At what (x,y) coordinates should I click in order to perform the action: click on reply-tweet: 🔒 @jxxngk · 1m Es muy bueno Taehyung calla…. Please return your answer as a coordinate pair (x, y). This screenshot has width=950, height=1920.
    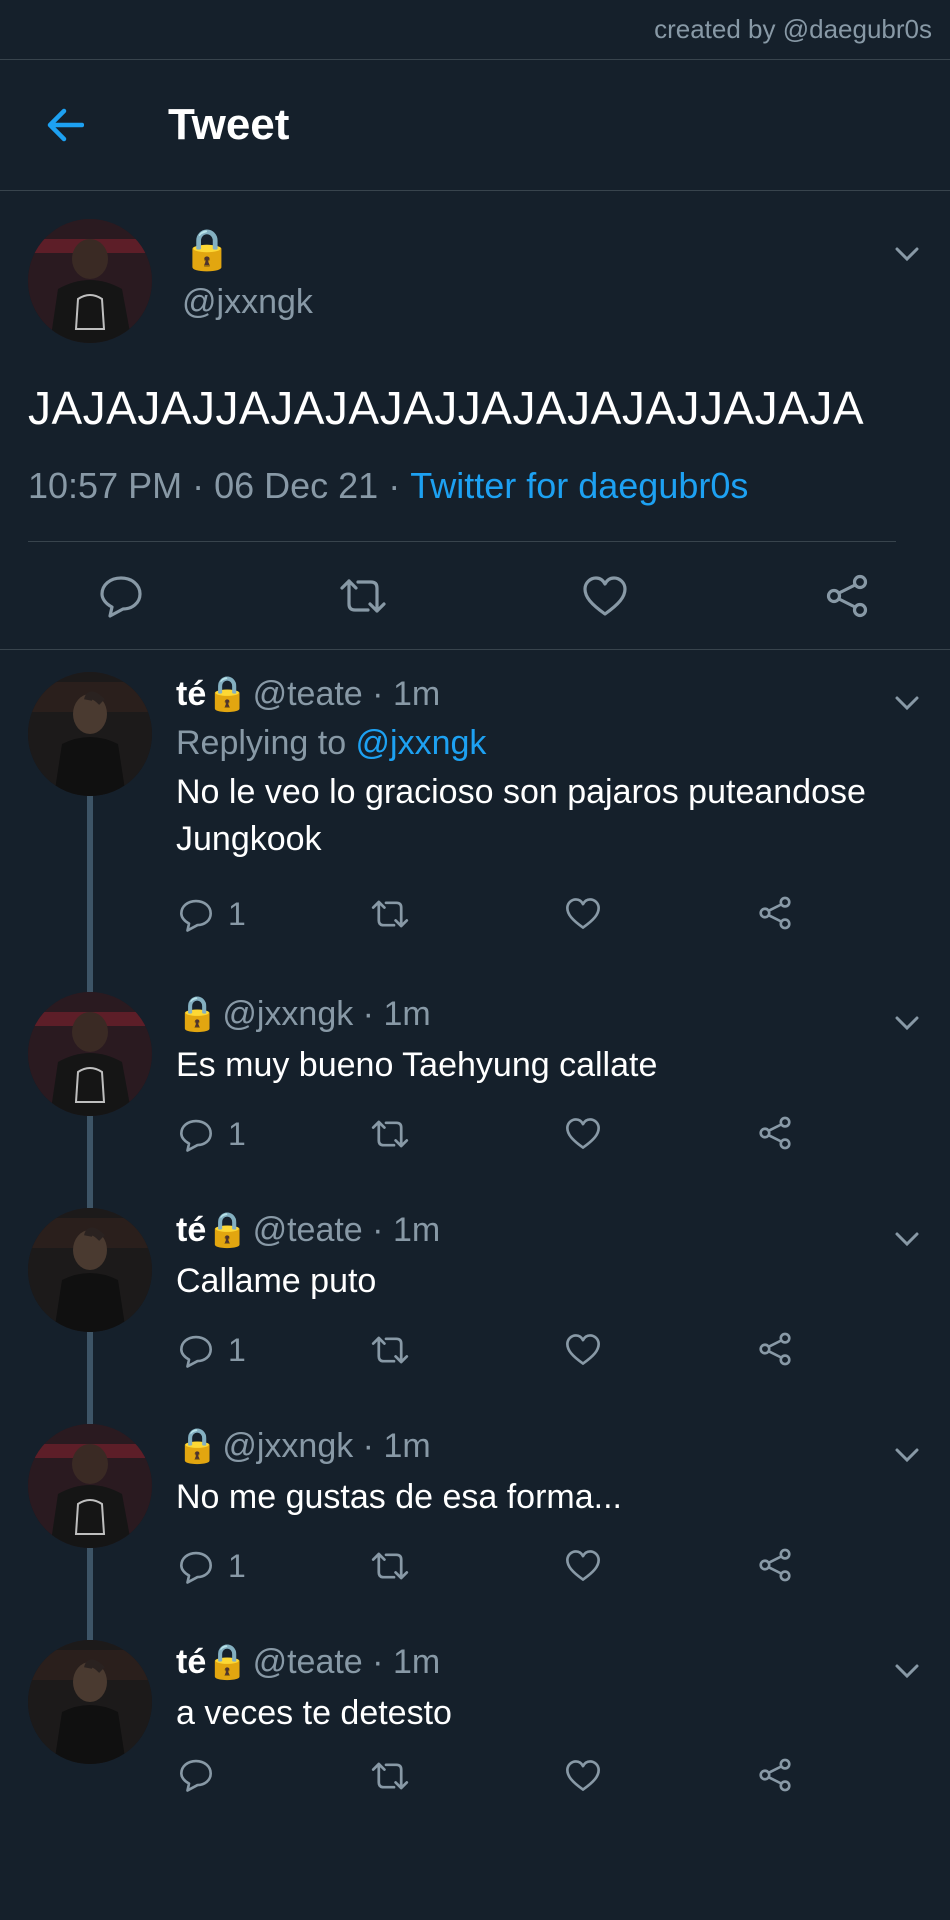
    Looking at the image, I should click on (475, 1089).